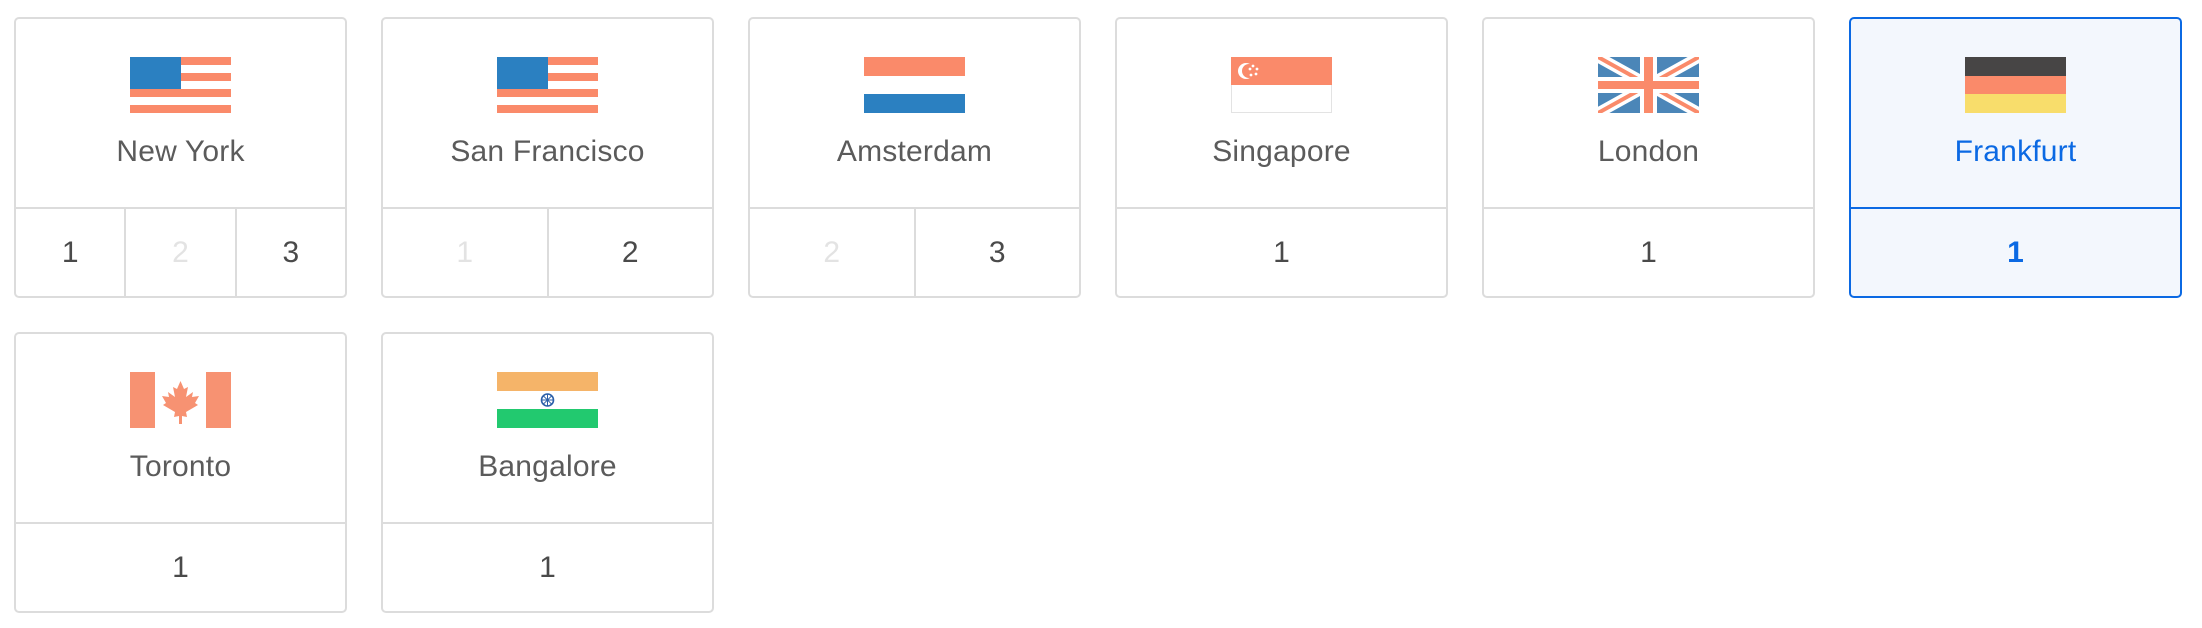  I want to click on region-card-header: Frankfurt, so click(2015, 114).